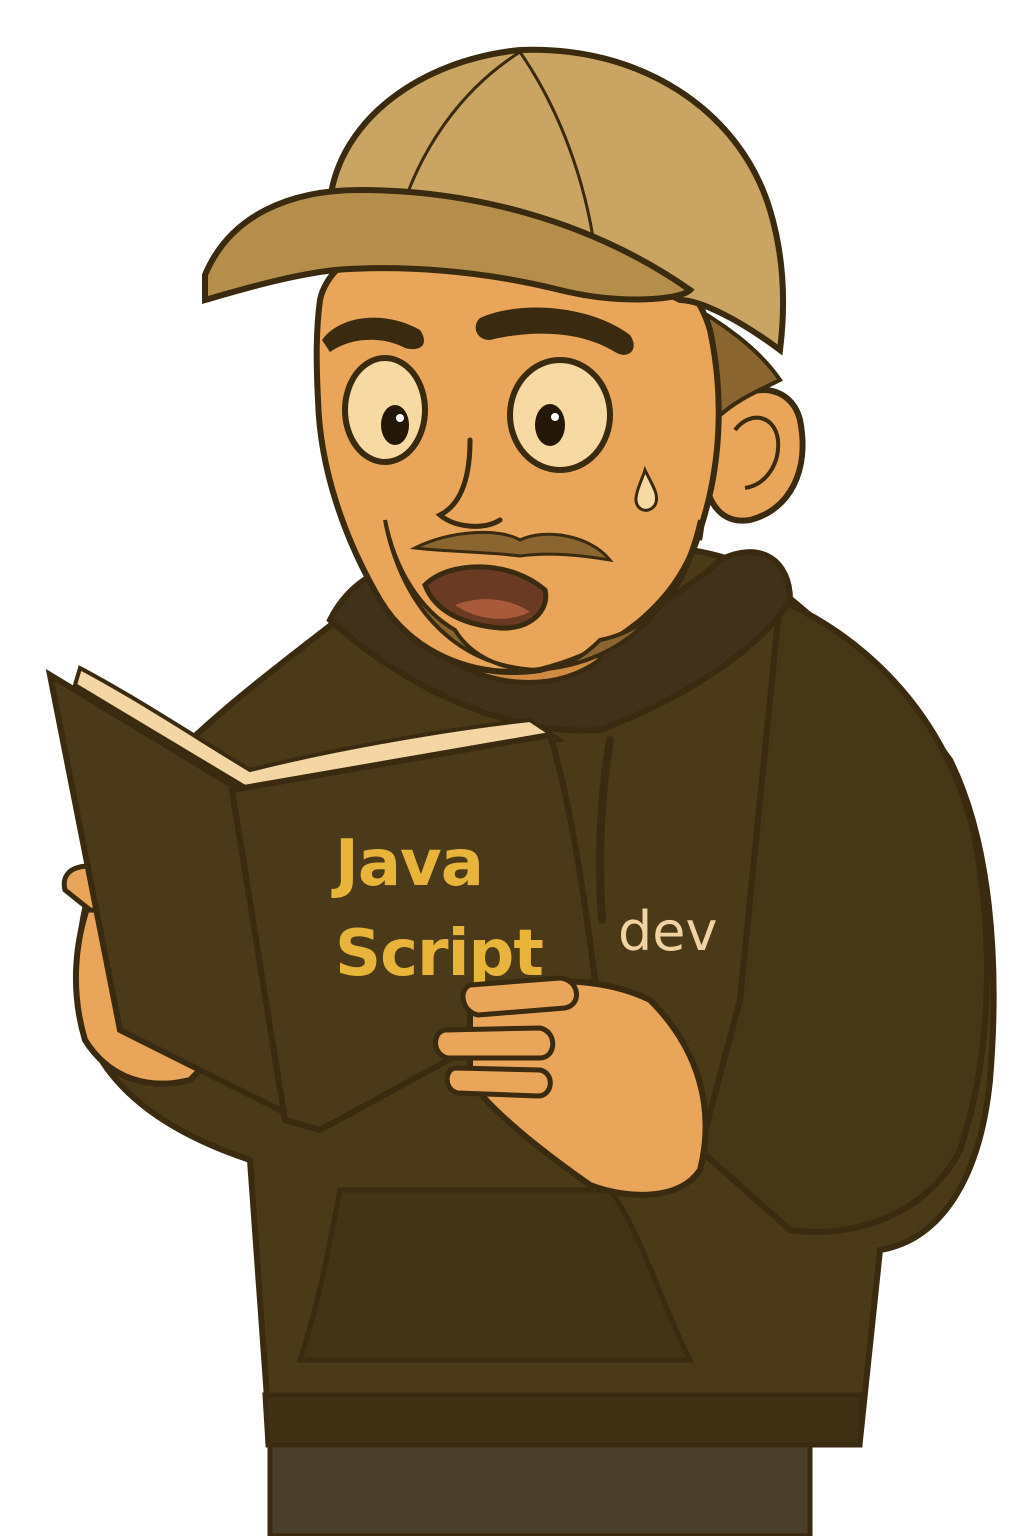 This screenshot has width=1024, height=1536. What do you see at coordinates (407, 864) in the screenshot?
I see `book-title-line1: Java` at bounding box center [407, 864].